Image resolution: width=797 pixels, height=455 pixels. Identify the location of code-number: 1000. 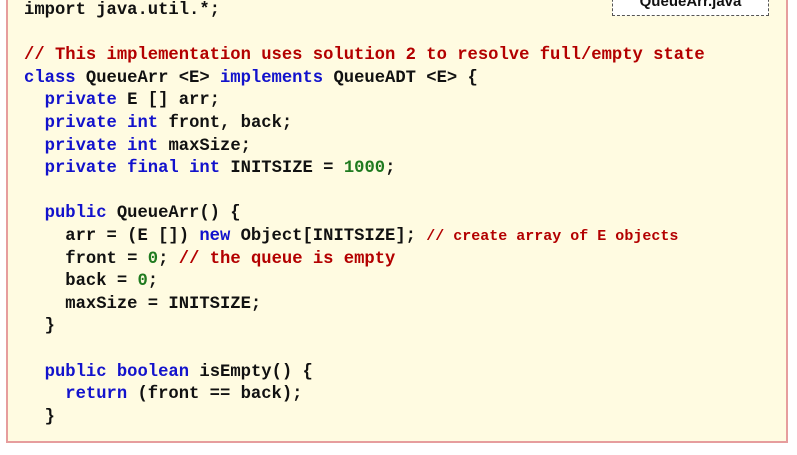
(364, 169).